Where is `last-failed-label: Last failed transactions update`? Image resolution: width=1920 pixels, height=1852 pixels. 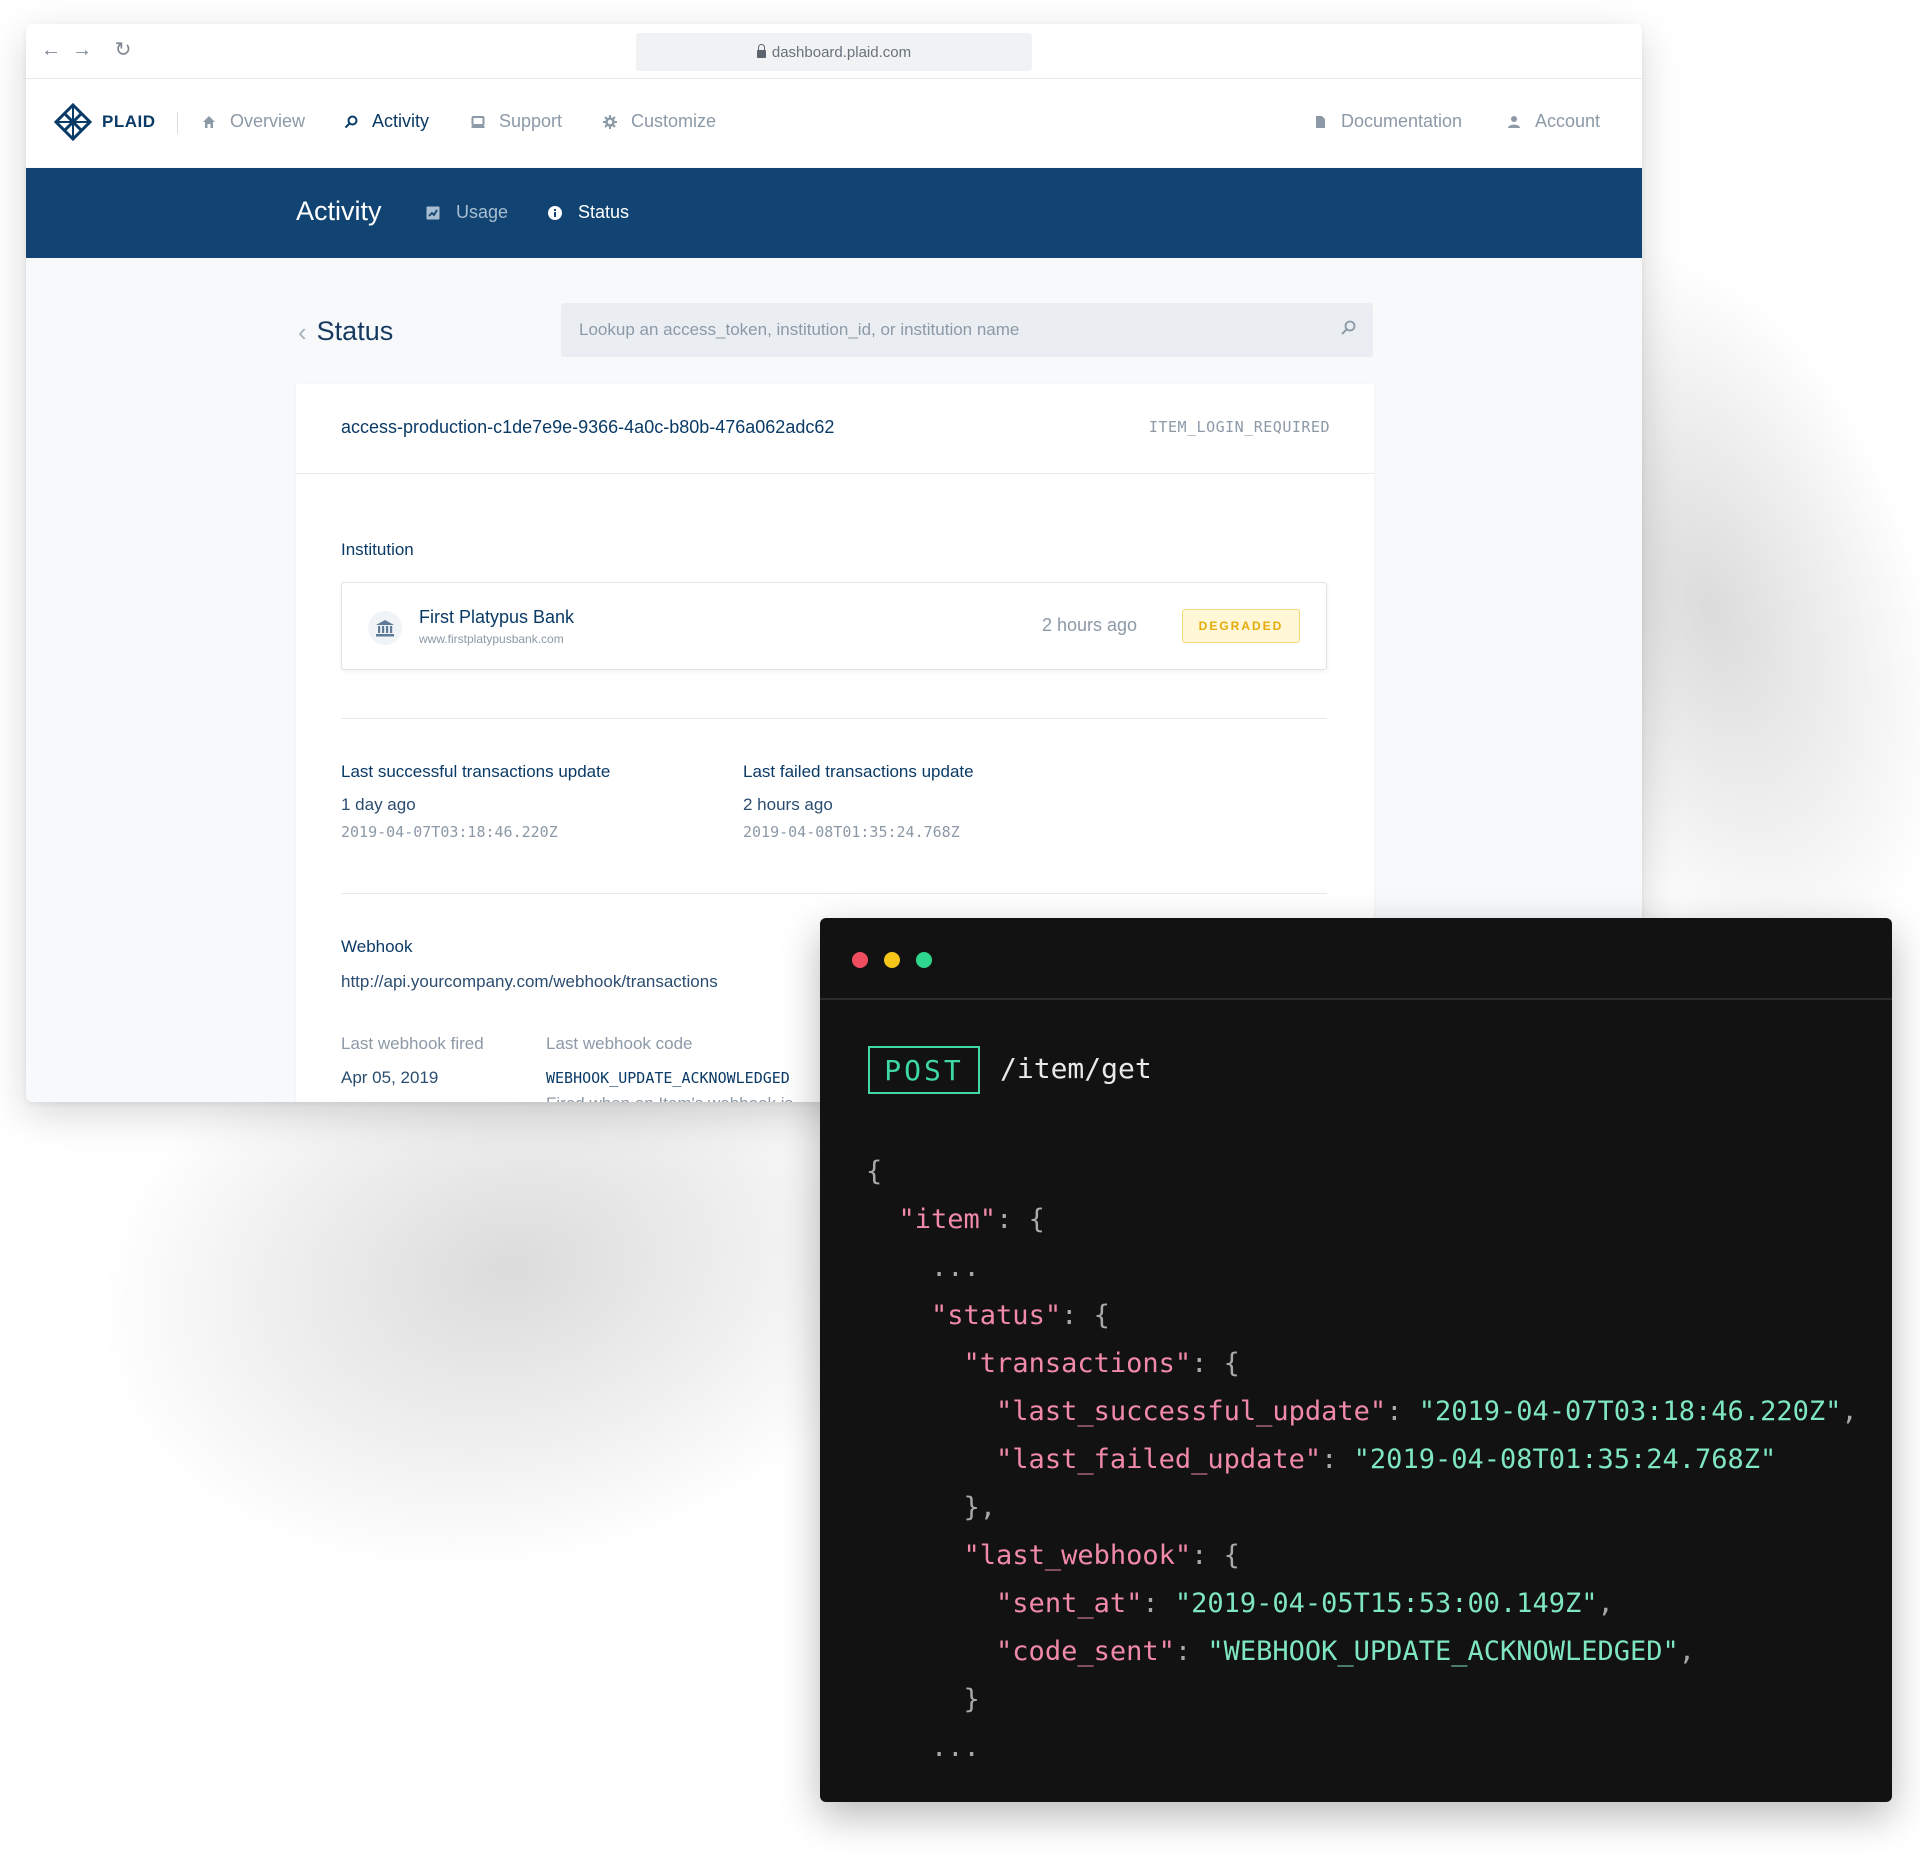 last-failed-label: Last failed transactions update is located at coordinates (858, 771).